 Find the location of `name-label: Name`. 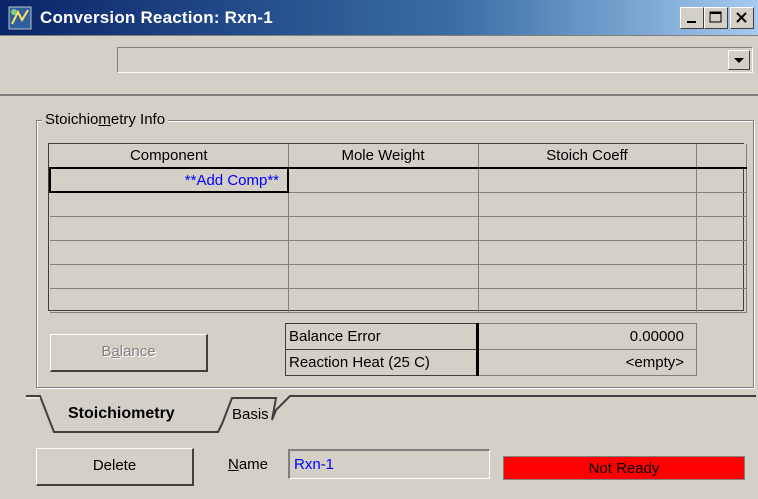

name-label: Name is located at coordinates (248, 464).